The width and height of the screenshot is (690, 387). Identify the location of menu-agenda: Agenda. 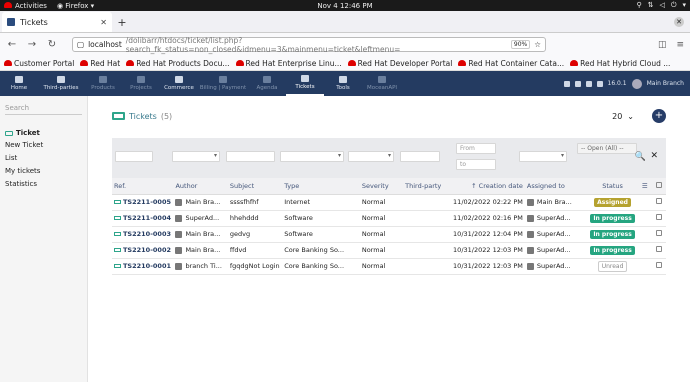
(267, 83).